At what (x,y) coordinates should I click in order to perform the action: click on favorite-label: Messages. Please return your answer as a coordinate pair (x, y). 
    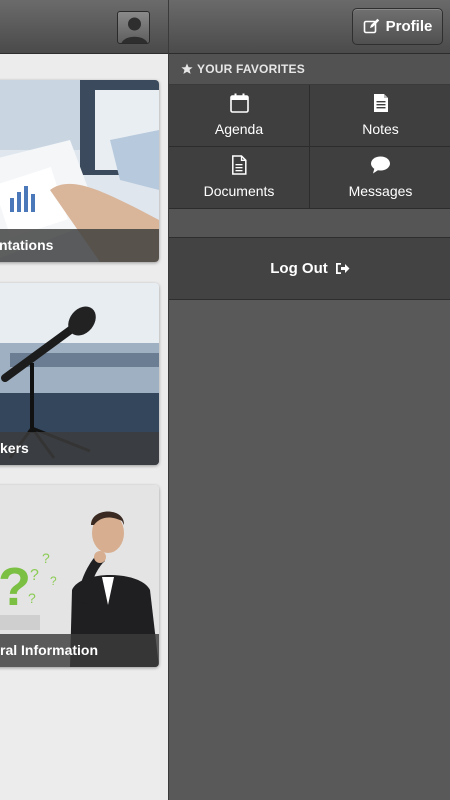
    Looking at the image, I should click on (380, 191).